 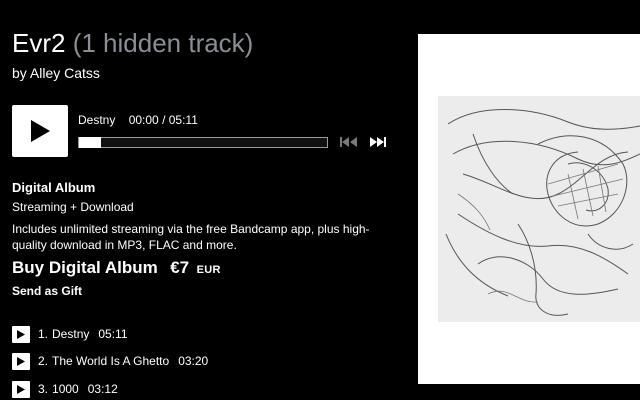 What do you see at coordinates (163, 120) in the screenshot?
I see `playback-time: 00:00 / 05:11` at bounding box center [163, 120].